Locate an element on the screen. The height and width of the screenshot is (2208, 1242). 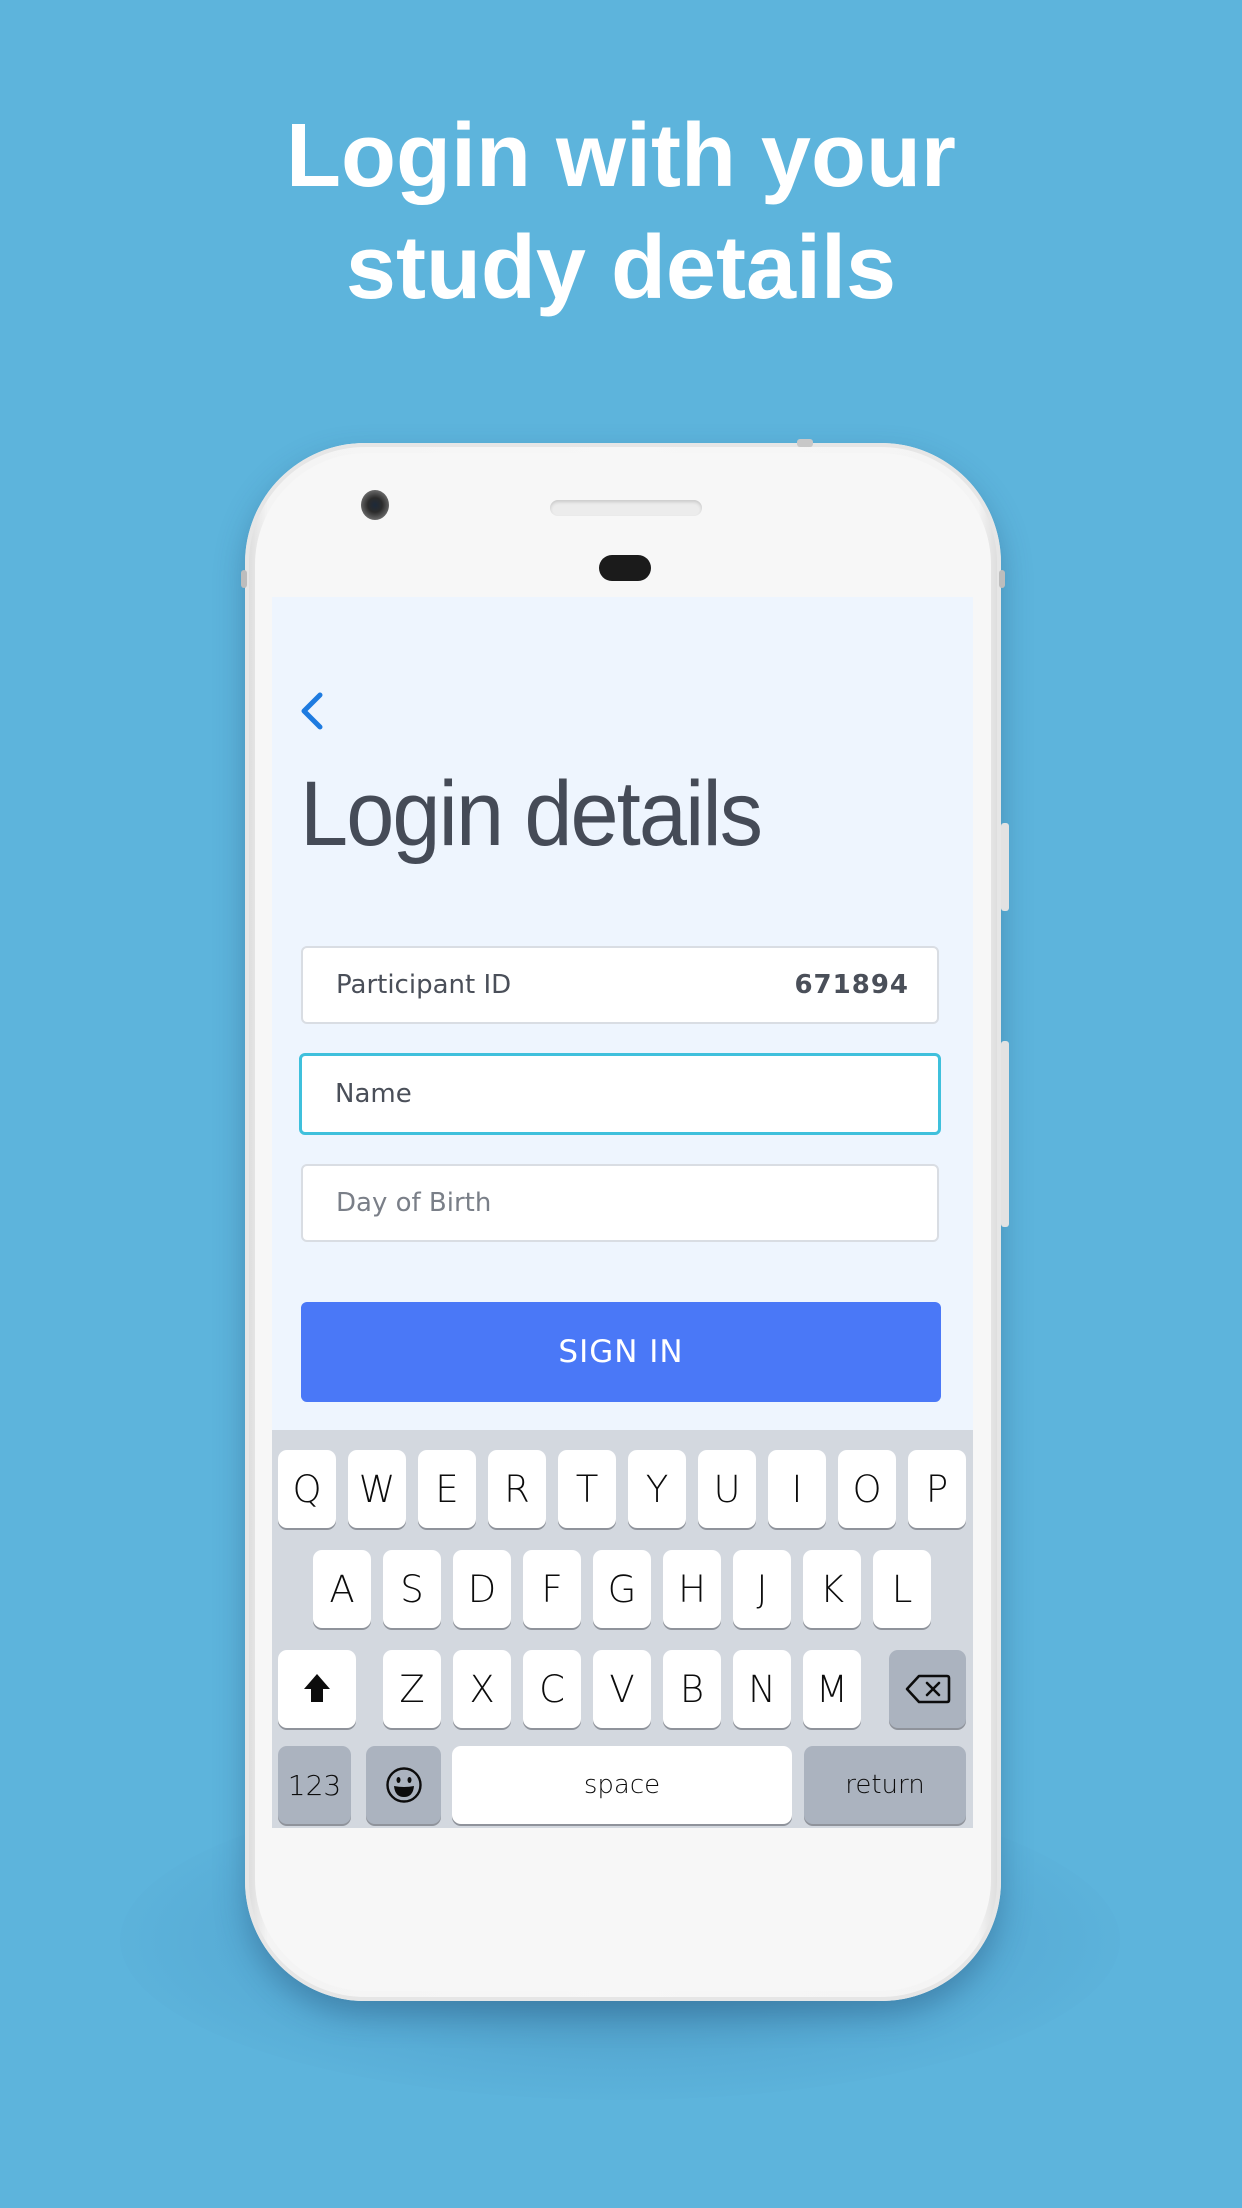
proximity-sensor is located at coordinates (625, 568).